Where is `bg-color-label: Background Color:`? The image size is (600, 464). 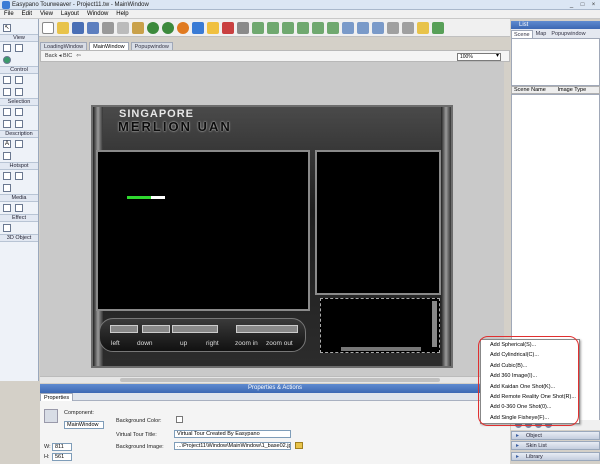 bg-color-label: Background Color: is located at coordinates (139, 421).